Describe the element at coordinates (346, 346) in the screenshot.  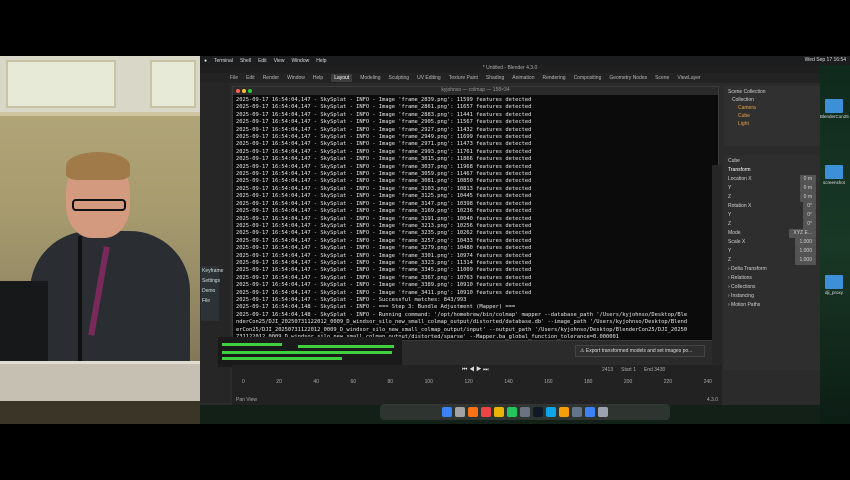
I see `keyframe-bar` at that location.